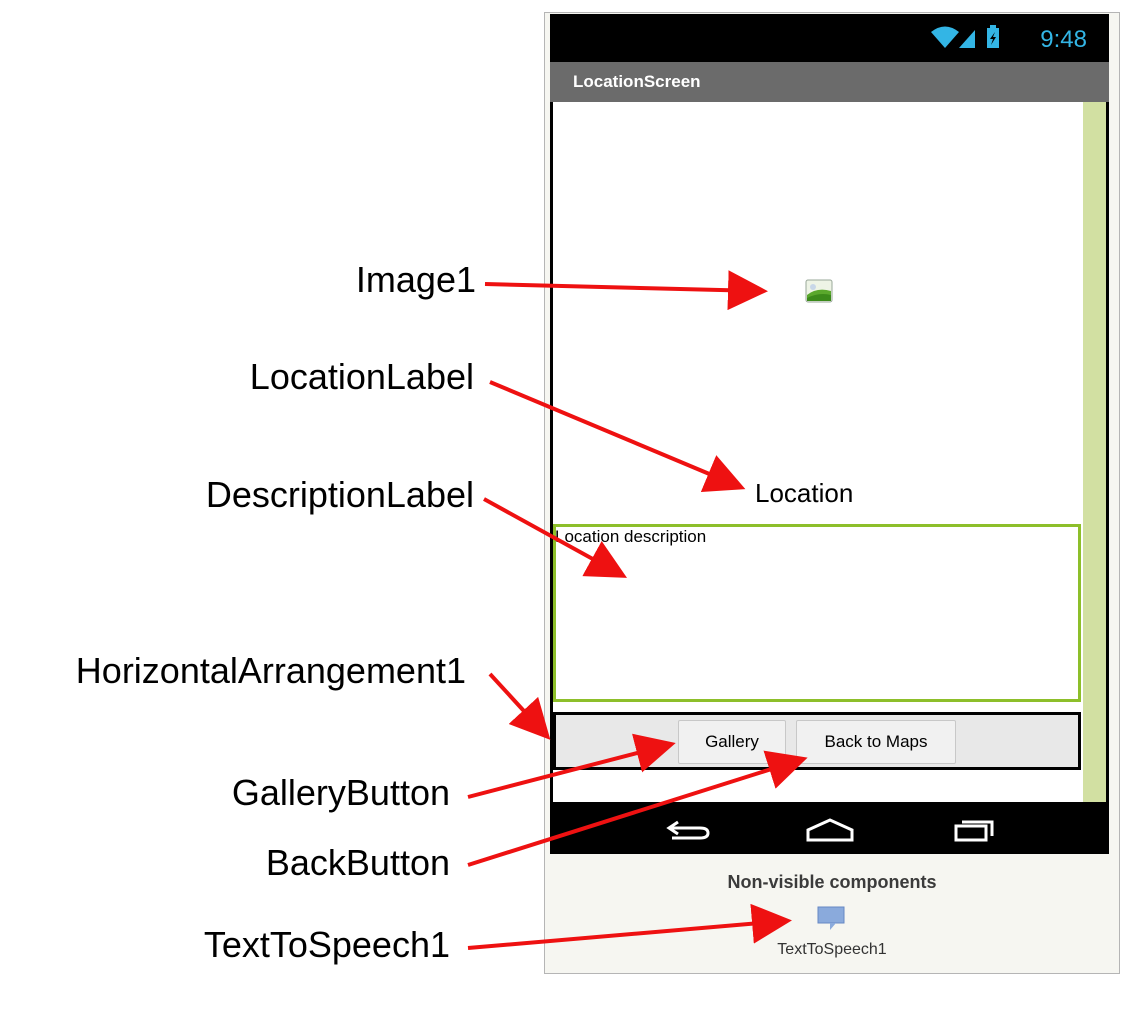 Image resolution: width=1126 pixels, height=1025 pixels. I want to click on nav-bar, so click(829, 828).